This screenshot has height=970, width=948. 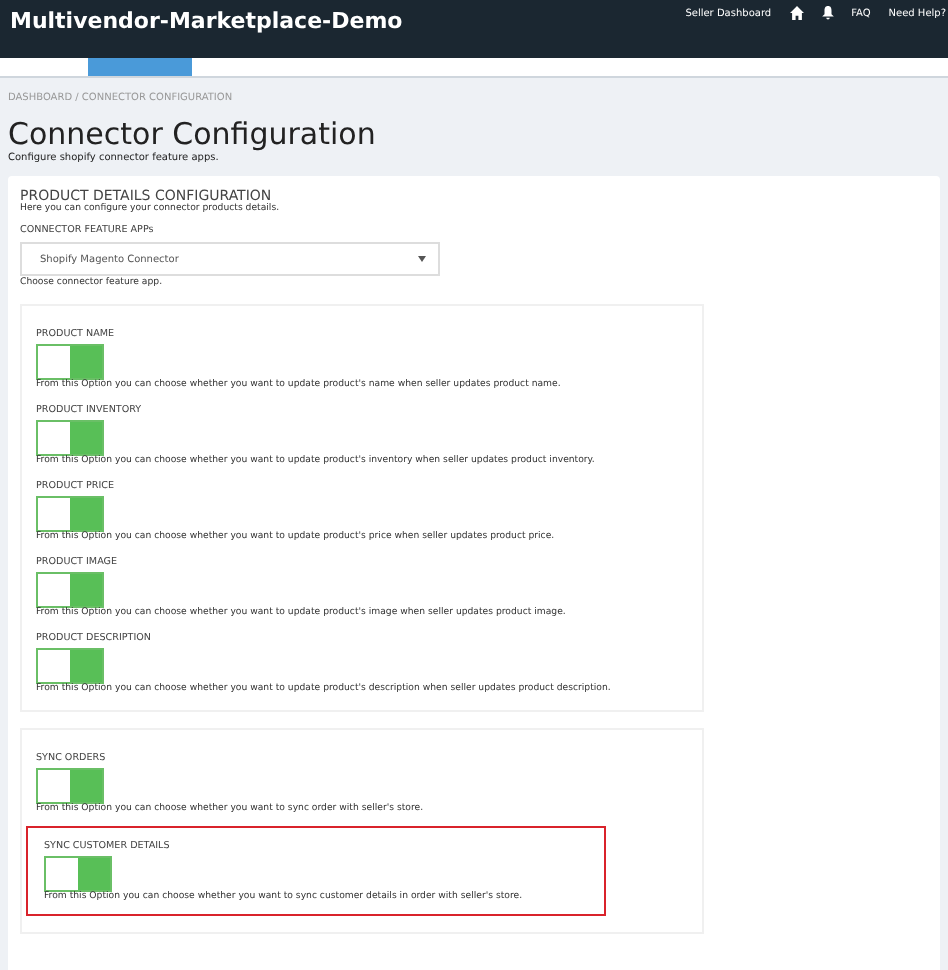 What do you see at coordinates (827, 13) in the screenshot?
I see `bell-icon` at bounding box center [827, 13].